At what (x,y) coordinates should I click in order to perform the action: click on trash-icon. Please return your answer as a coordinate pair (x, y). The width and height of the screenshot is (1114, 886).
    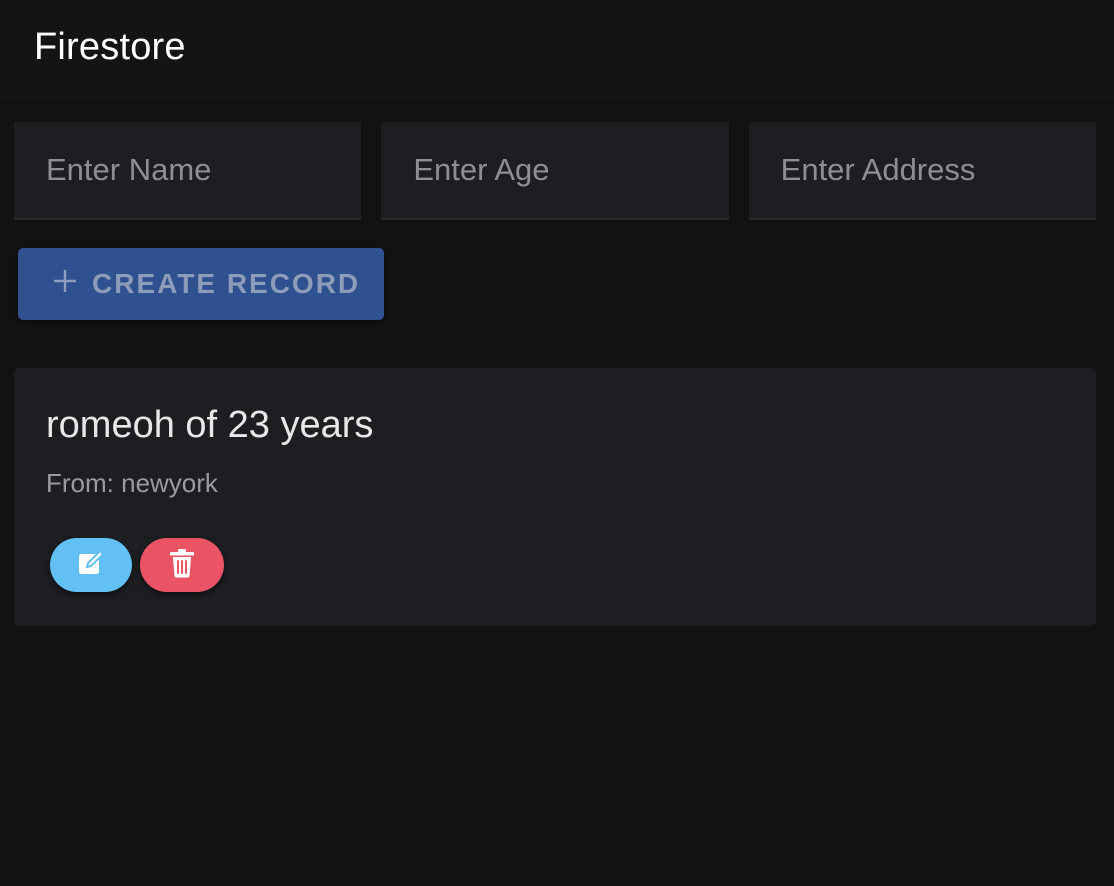
    Looking at the image, I should click on (182, 565).